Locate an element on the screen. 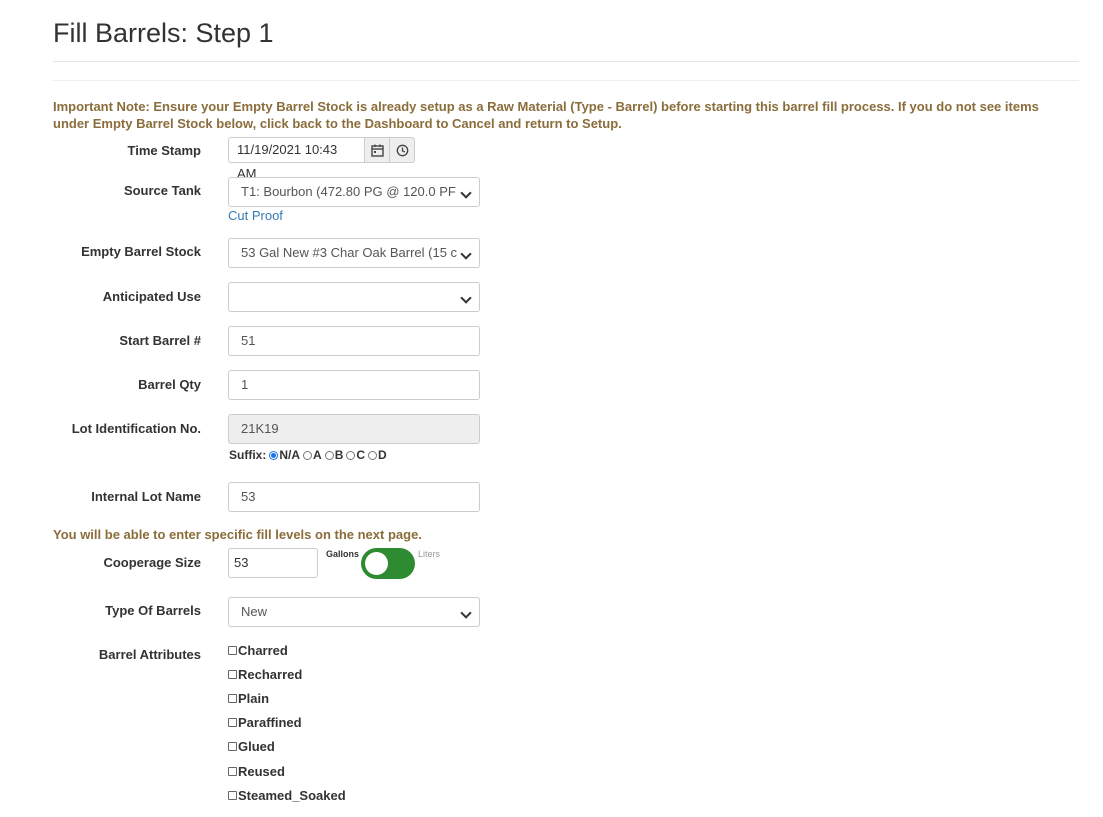  time-stamp-input: 11/19/2021 10:43 AM is located at coordinates (296, 159).